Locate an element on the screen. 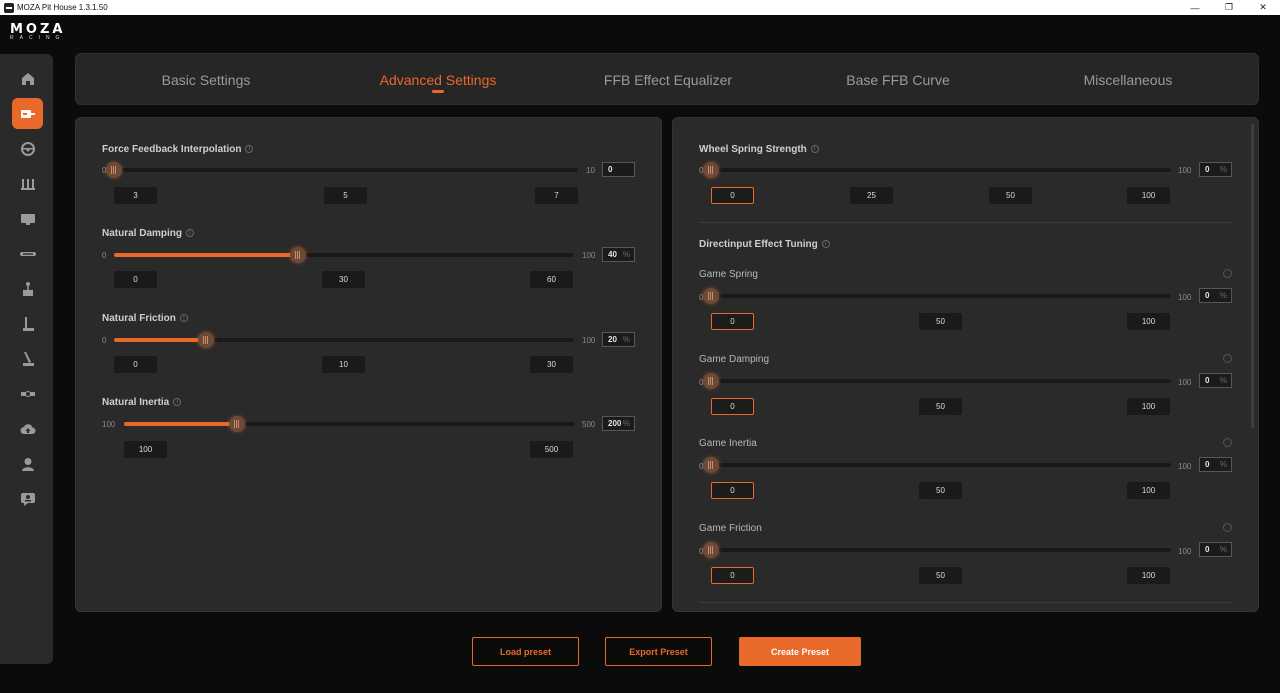 The width and height of the screenshot is (1280, 693). natural-damping-min: 0 is located at coordinates (104, 255).